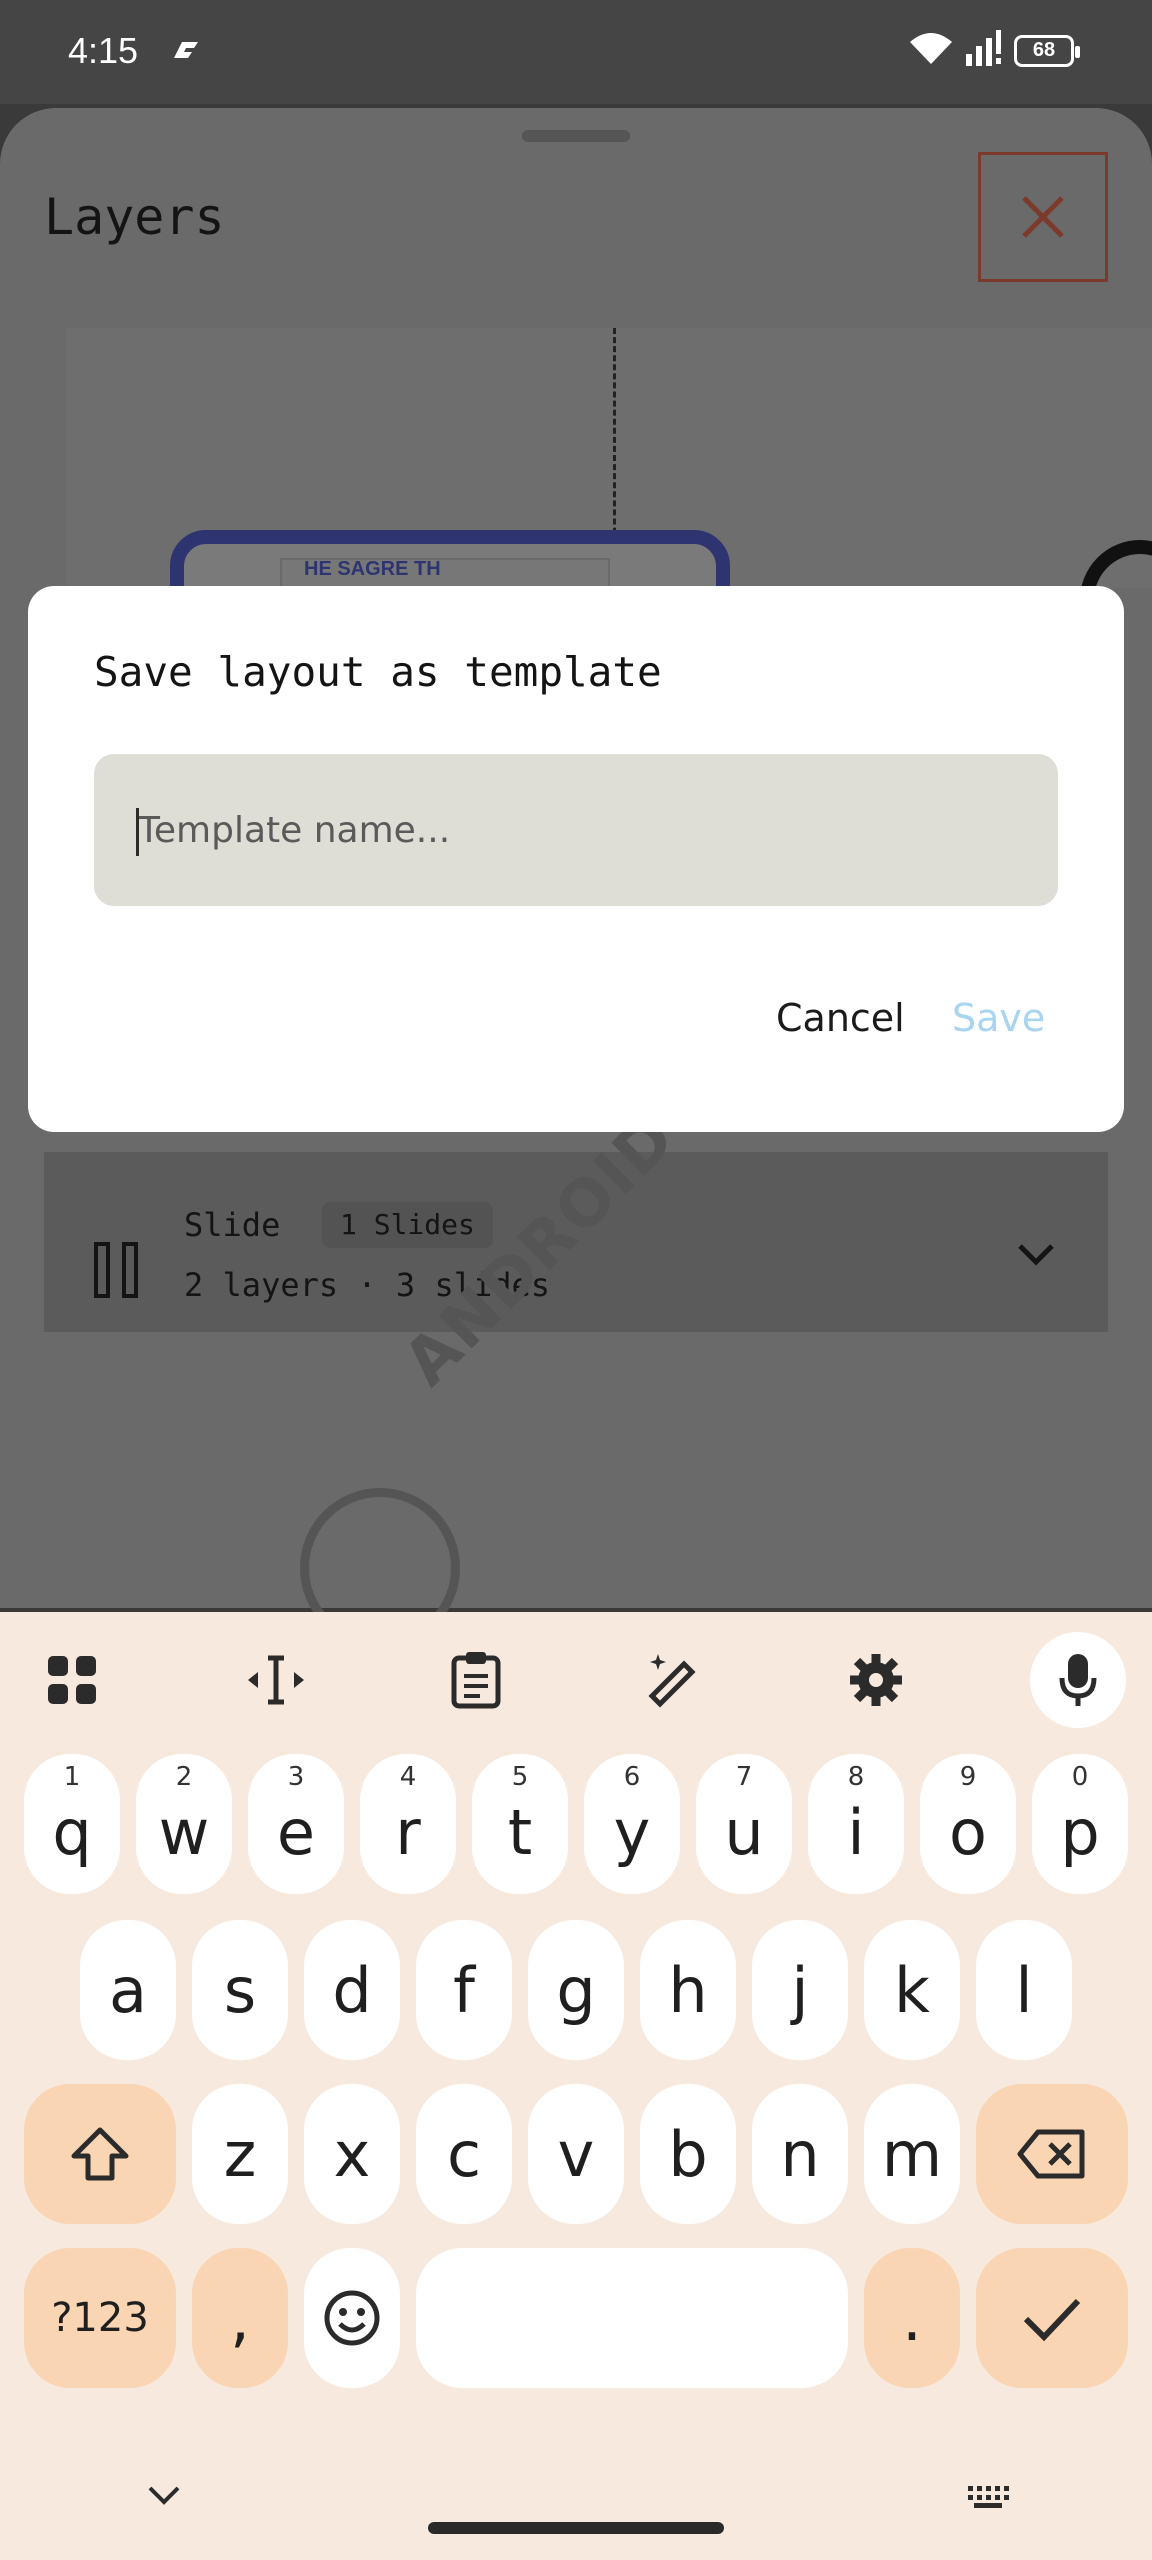 This screenshot has height=2560, width=1152. Describe the element at coordinates (912, 2318) in the screenshot. I see `period-key: .` at that location.